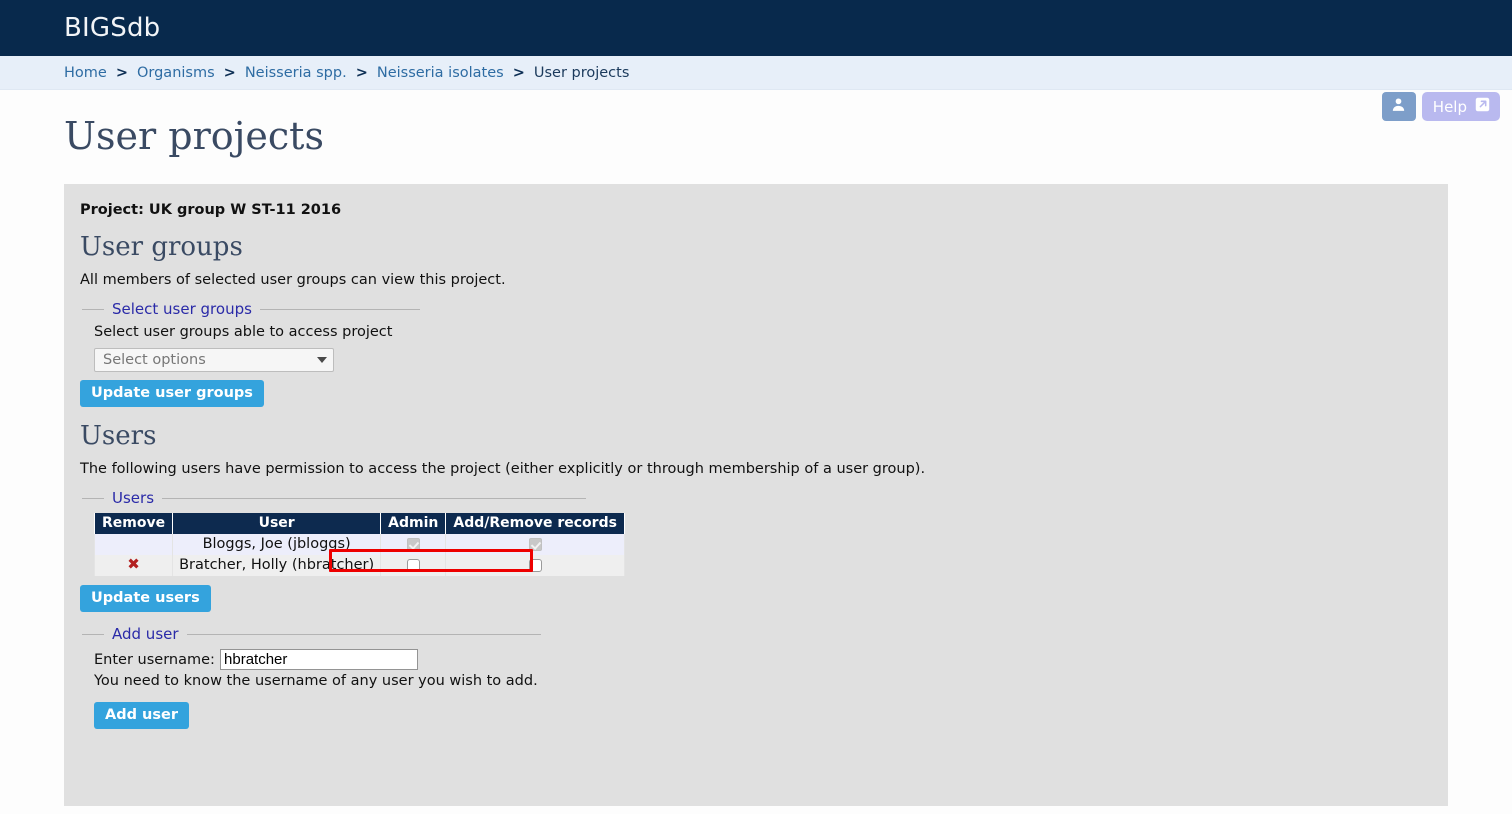 This screenshot has width=1512, height=814. What do you see at coordinates (141, 715) in the screenshot?
I see `add-user-button: Add user` at bounding box center [141, 715].